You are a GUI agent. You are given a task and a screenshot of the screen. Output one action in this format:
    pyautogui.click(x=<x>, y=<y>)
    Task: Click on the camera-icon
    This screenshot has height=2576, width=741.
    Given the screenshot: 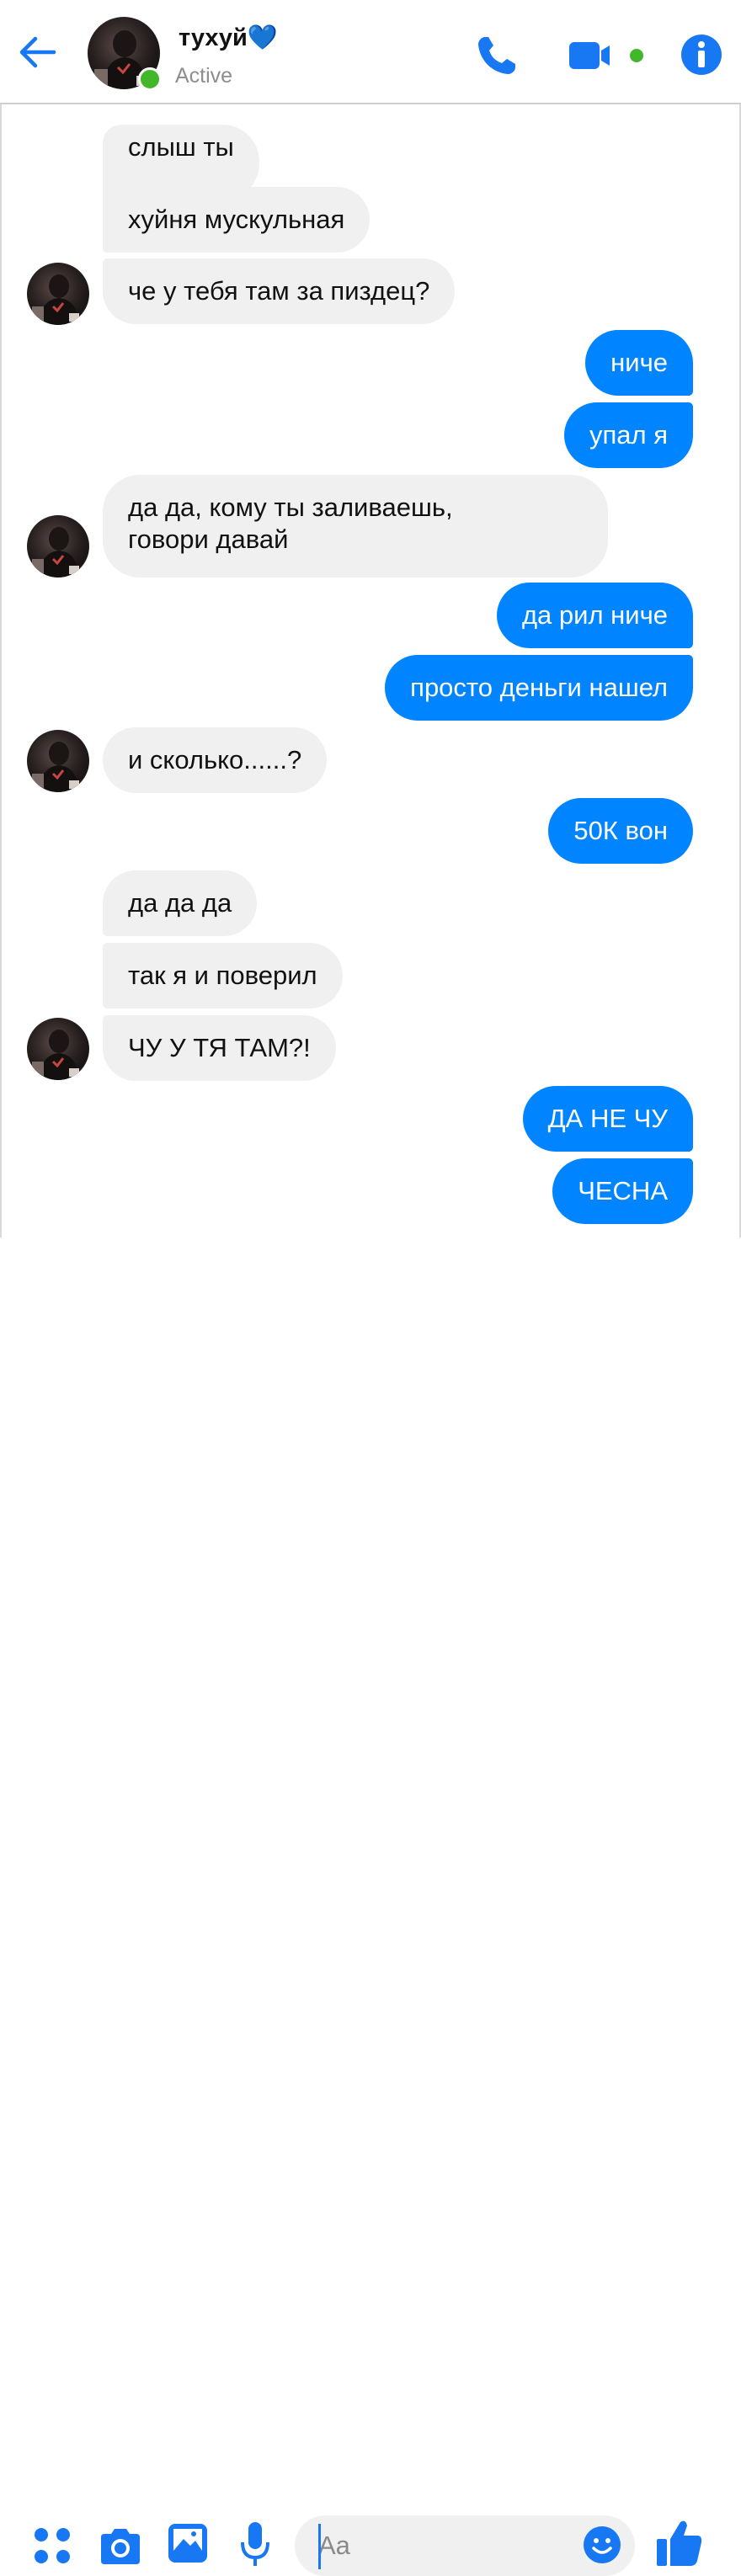 What is the action you would take?
    pyautogui.click(x=121, y=2546)
    